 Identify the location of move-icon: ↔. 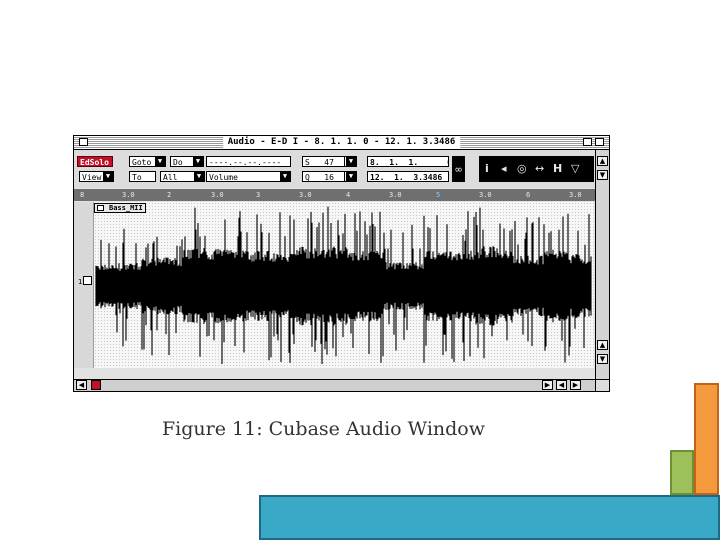
(539, 169).